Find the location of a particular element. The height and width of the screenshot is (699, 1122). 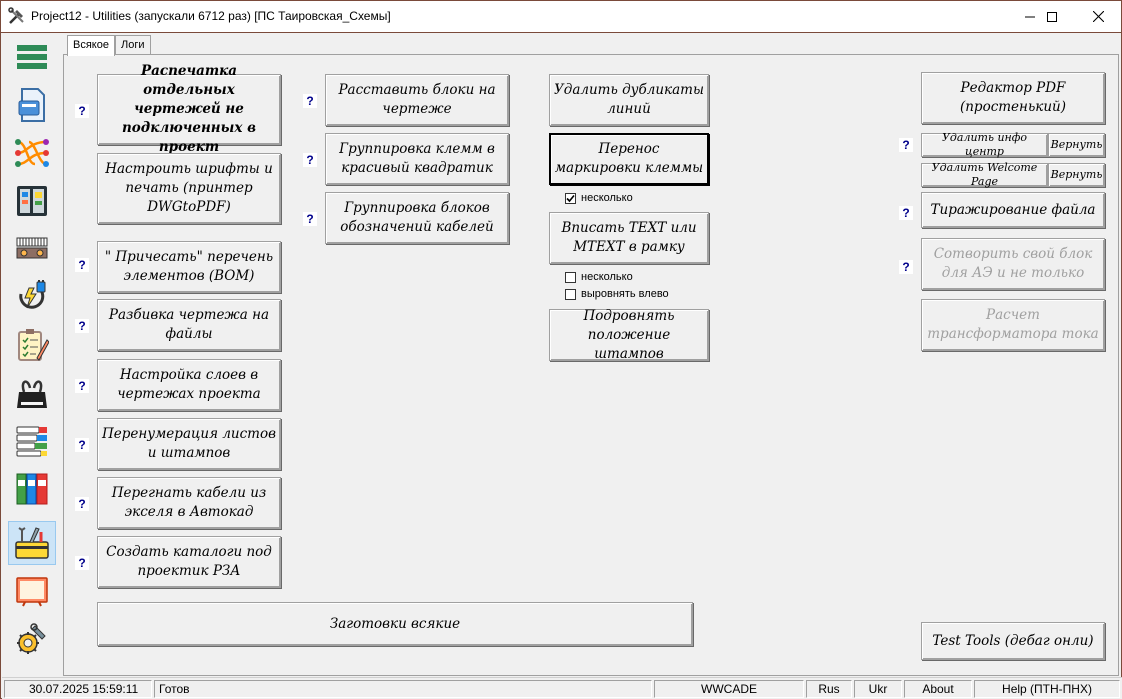

restore-welcome-page-button: Вернуть is located at coordinates (1076, 175).